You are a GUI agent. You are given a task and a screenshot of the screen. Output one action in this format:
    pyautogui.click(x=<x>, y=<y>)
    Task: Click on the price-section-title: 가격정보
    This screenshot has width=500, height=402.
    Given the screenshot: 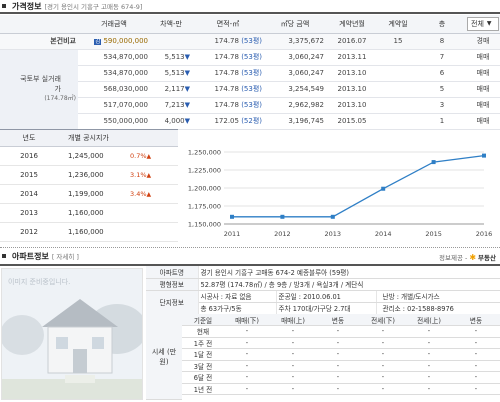 What is the action you would take?
    pyautogui.click(x=27, y=6)
    